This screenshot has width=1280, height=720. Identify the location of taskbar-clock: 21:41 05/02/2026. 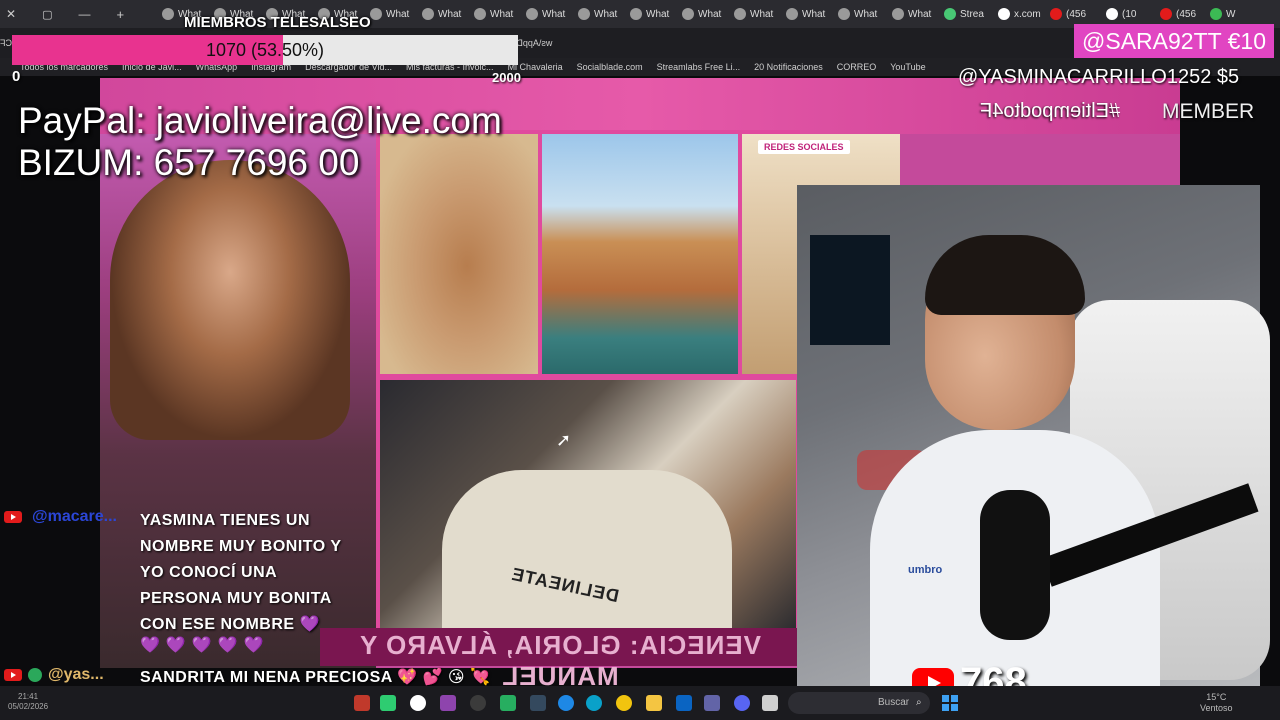
(28, 702).